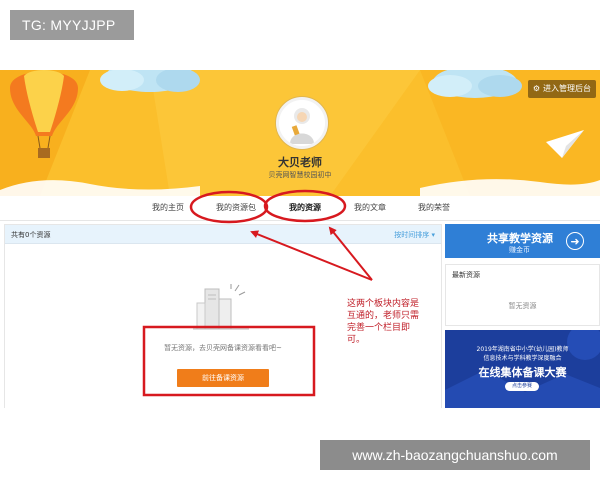  I want to click on profile-nav: 我的主页 我的资源包 我的资源 我的文章 我的荣誉, so click(300, 208).